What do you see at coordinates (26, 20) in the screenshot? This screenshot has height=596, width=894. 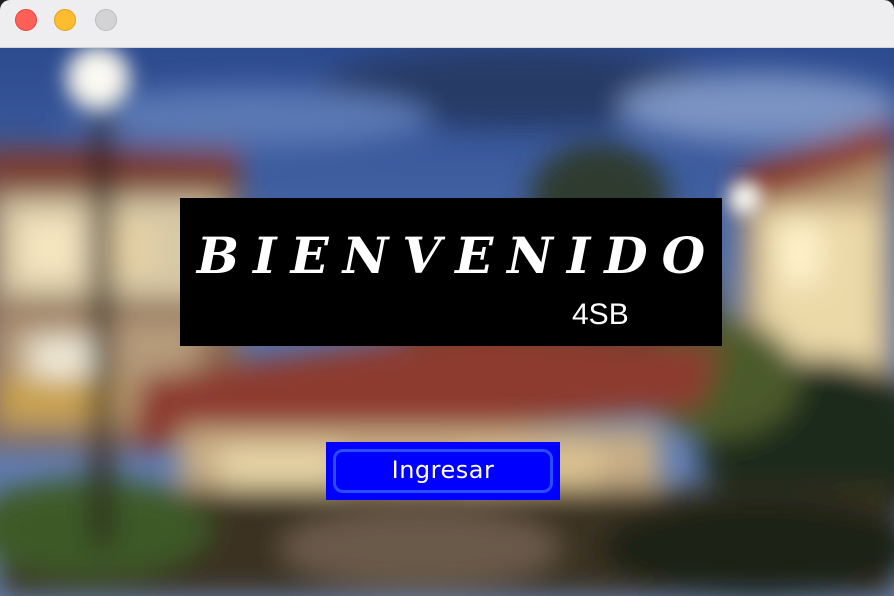 I see `close-window-button` at bounding box center [26, 20].